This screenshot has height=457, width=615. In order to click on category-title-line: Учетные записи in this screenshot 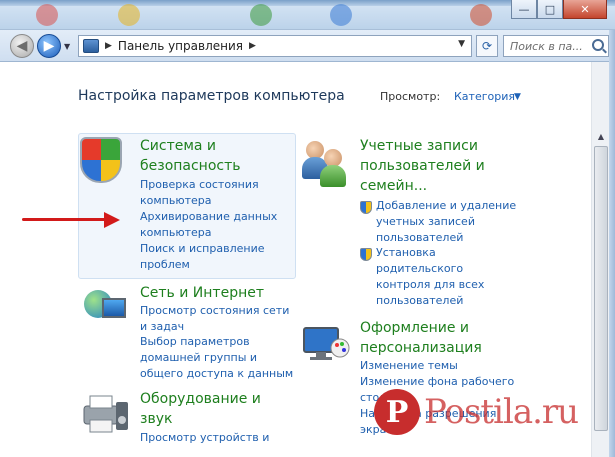, I will do `click(419, 146)`.